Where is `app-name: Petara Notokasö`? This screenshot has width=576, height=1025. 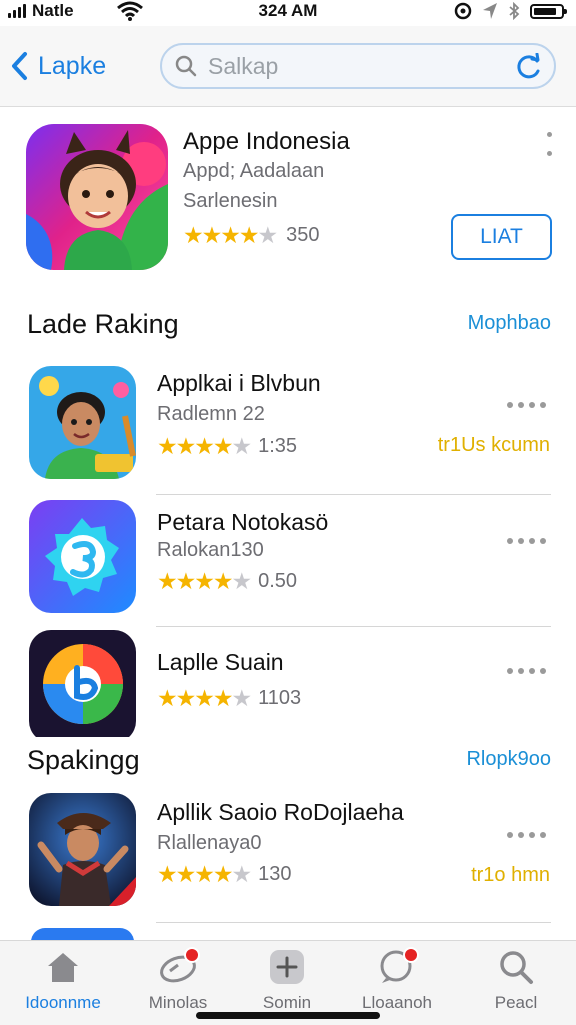
app-name: Petara Notokasö is located at coordinates (242, 522).